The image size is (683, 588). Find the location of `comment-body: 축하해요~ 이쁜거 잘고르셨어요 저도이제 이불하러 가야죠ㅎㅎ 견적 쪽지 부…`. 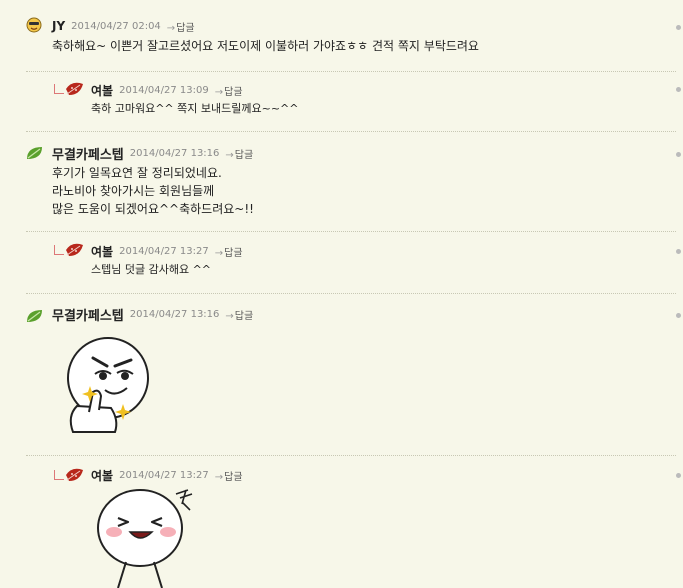

comment-body: 축하해요~ 이쁜거 잘고르셨어요 저도이제 이불하러 가야죠ㅎㅎ 견적 쪽지 부… is located at coordinates (265, 46).